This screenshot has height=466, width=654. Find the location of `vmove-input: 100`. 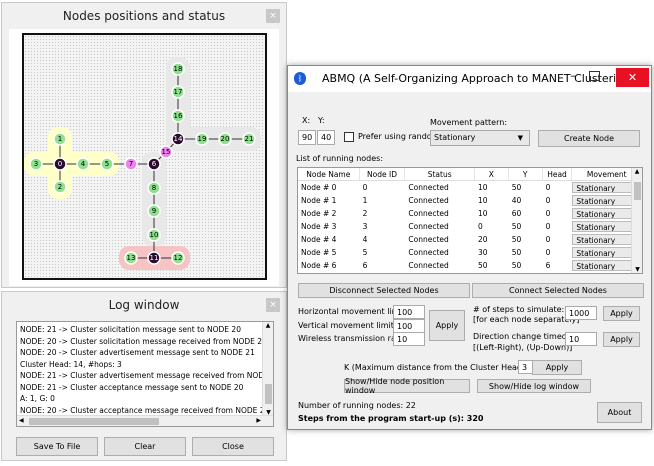

vmove-input: 100 is located at coordinates (409, 326).